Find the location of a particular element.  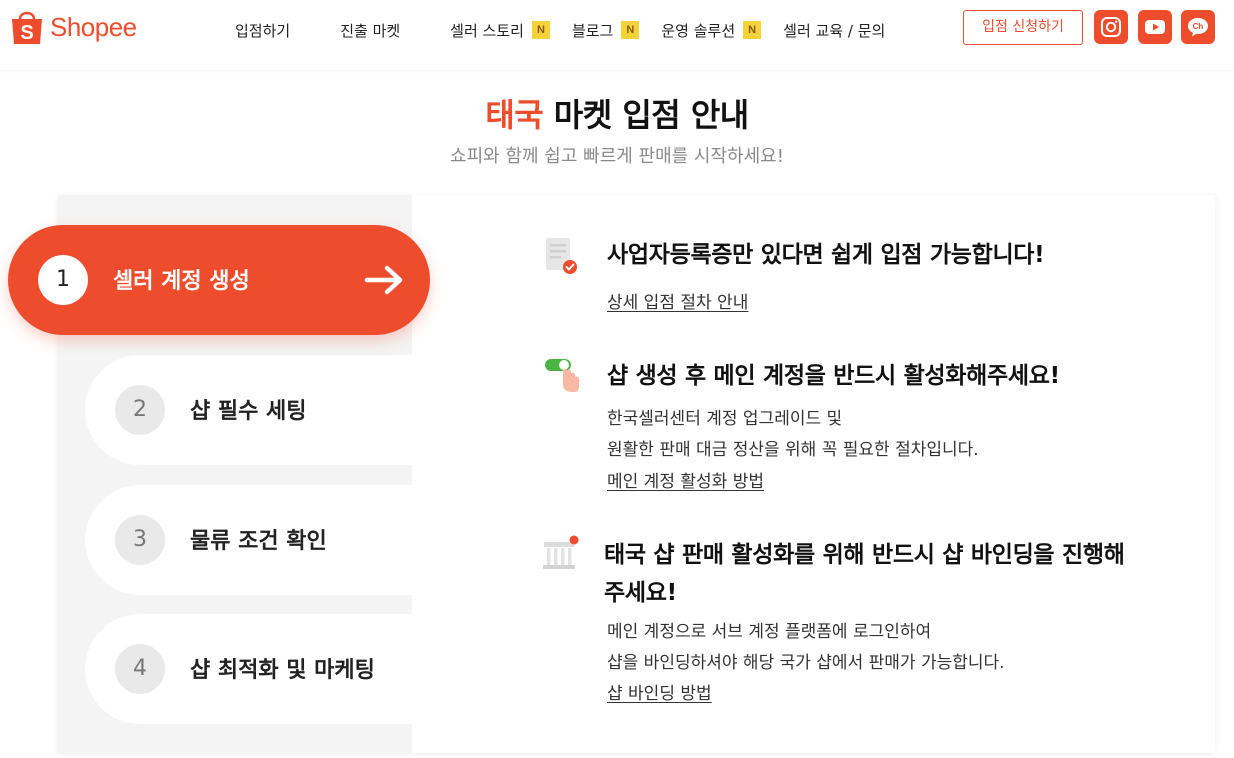

document-check-icon is located at coordinates (562, 258).